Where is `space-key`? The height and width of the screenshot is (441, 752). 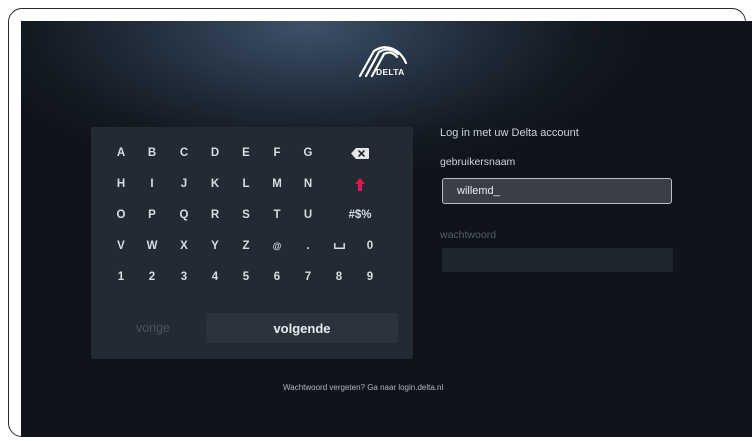
space-key is located at coordinates (339, 246).